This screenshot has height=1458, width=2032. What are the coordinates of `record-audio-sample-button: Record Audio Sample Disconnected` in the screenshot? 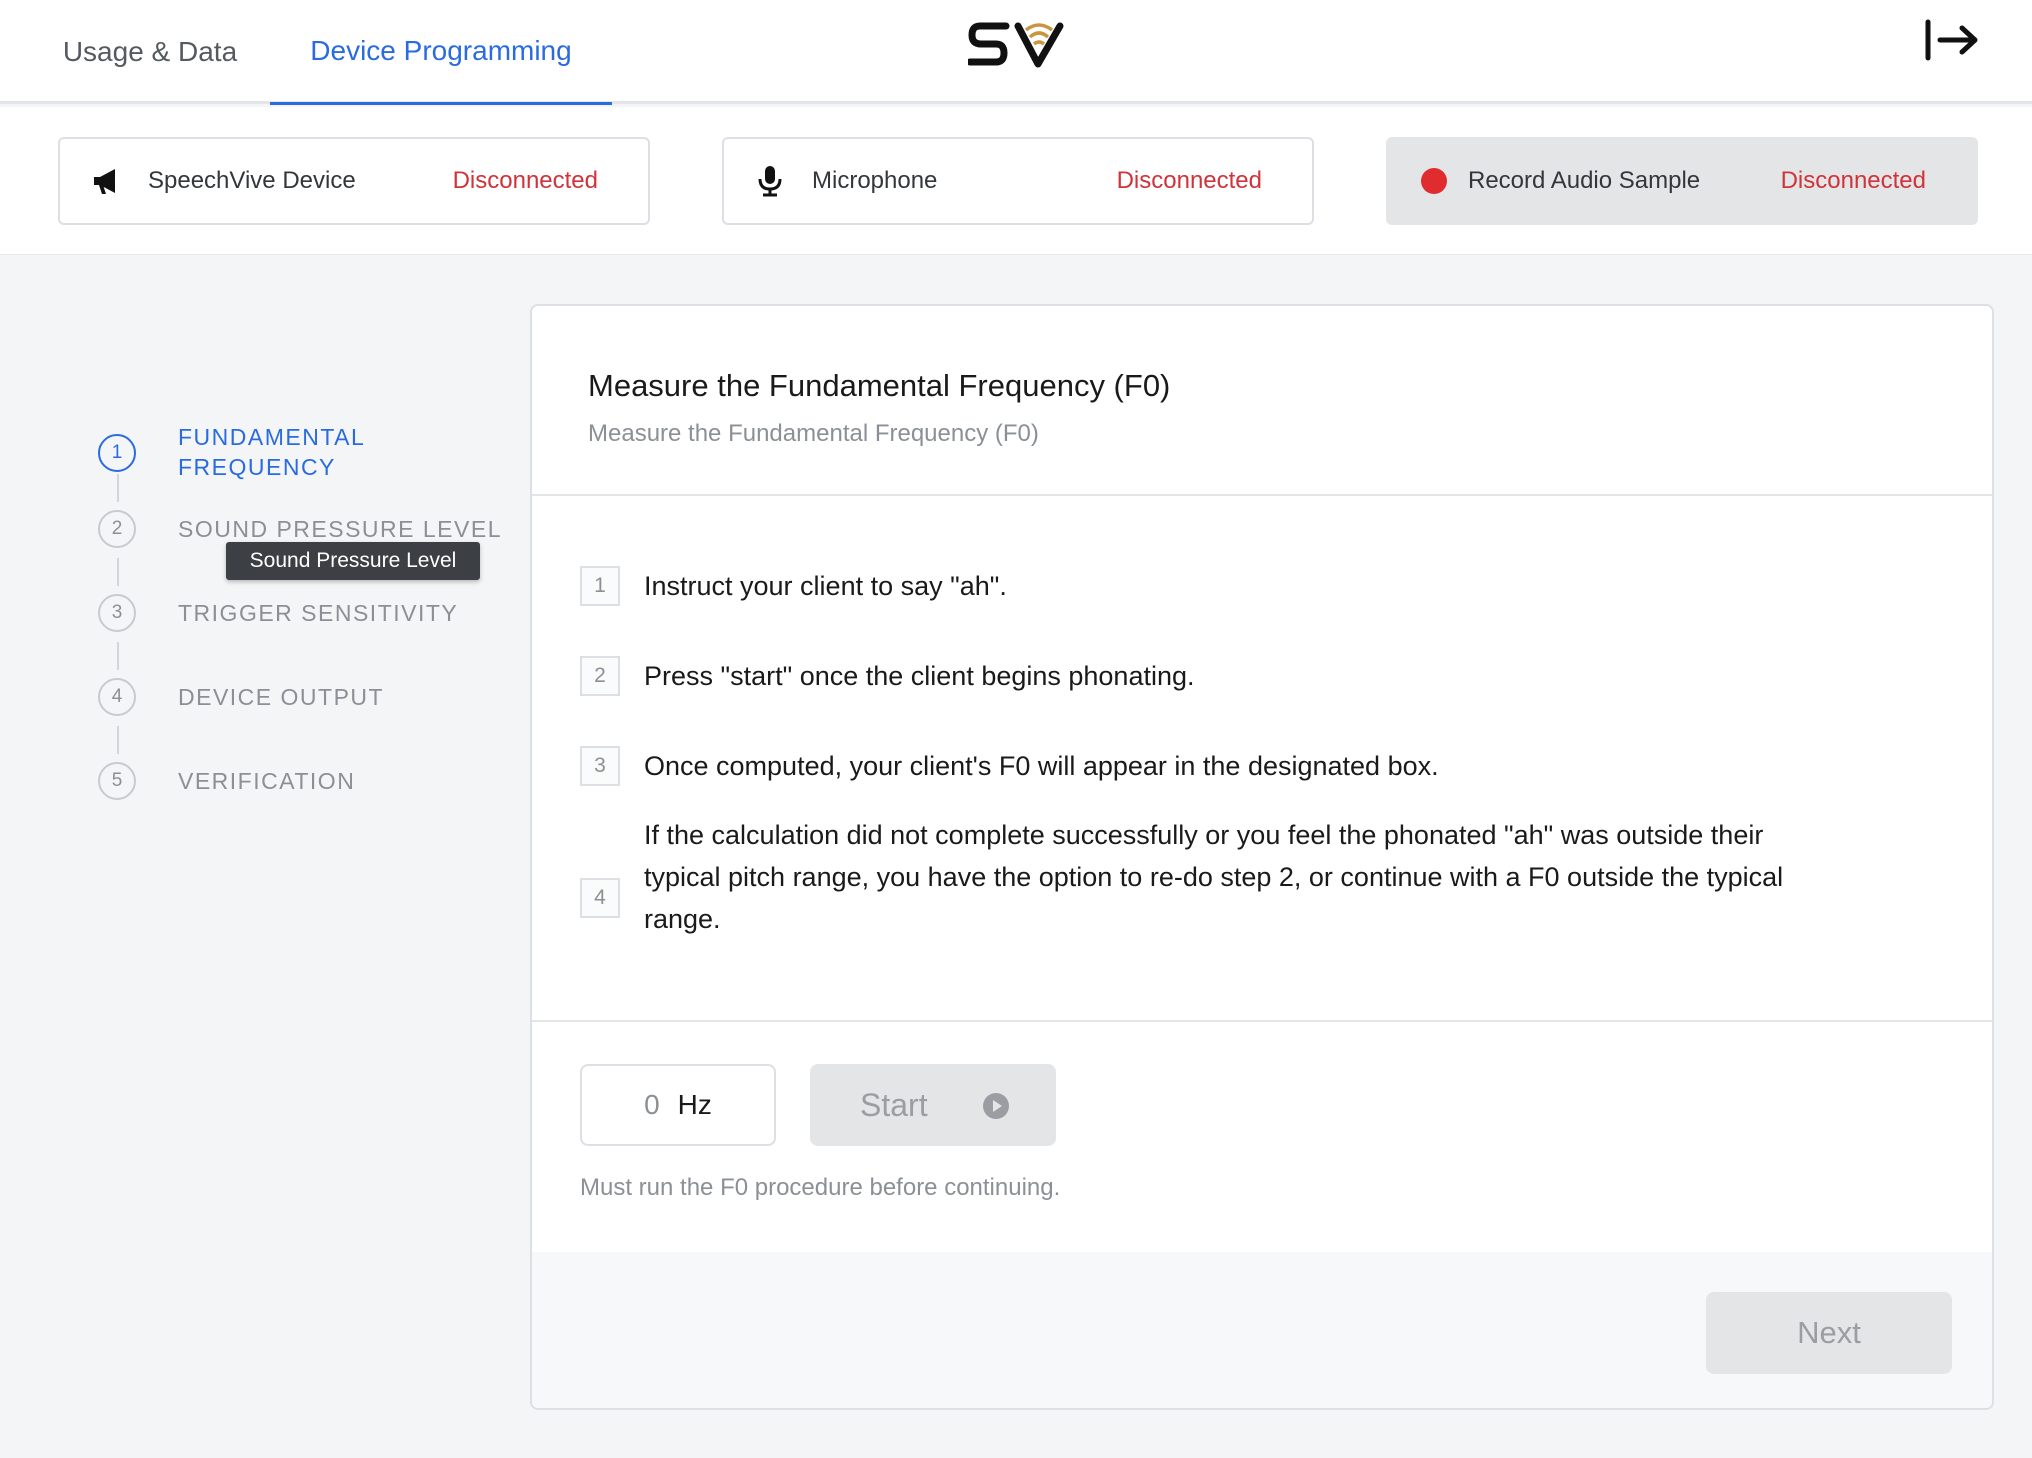 It's located at (1682, 181).